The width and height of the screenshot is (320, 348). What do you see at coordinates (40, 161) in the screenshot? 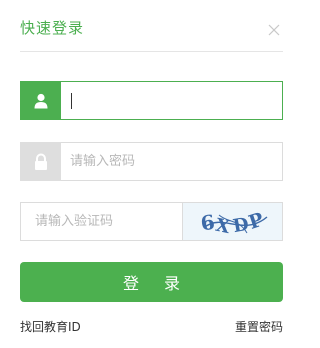
I see `lock-icon` at bounding box center [40, 161].